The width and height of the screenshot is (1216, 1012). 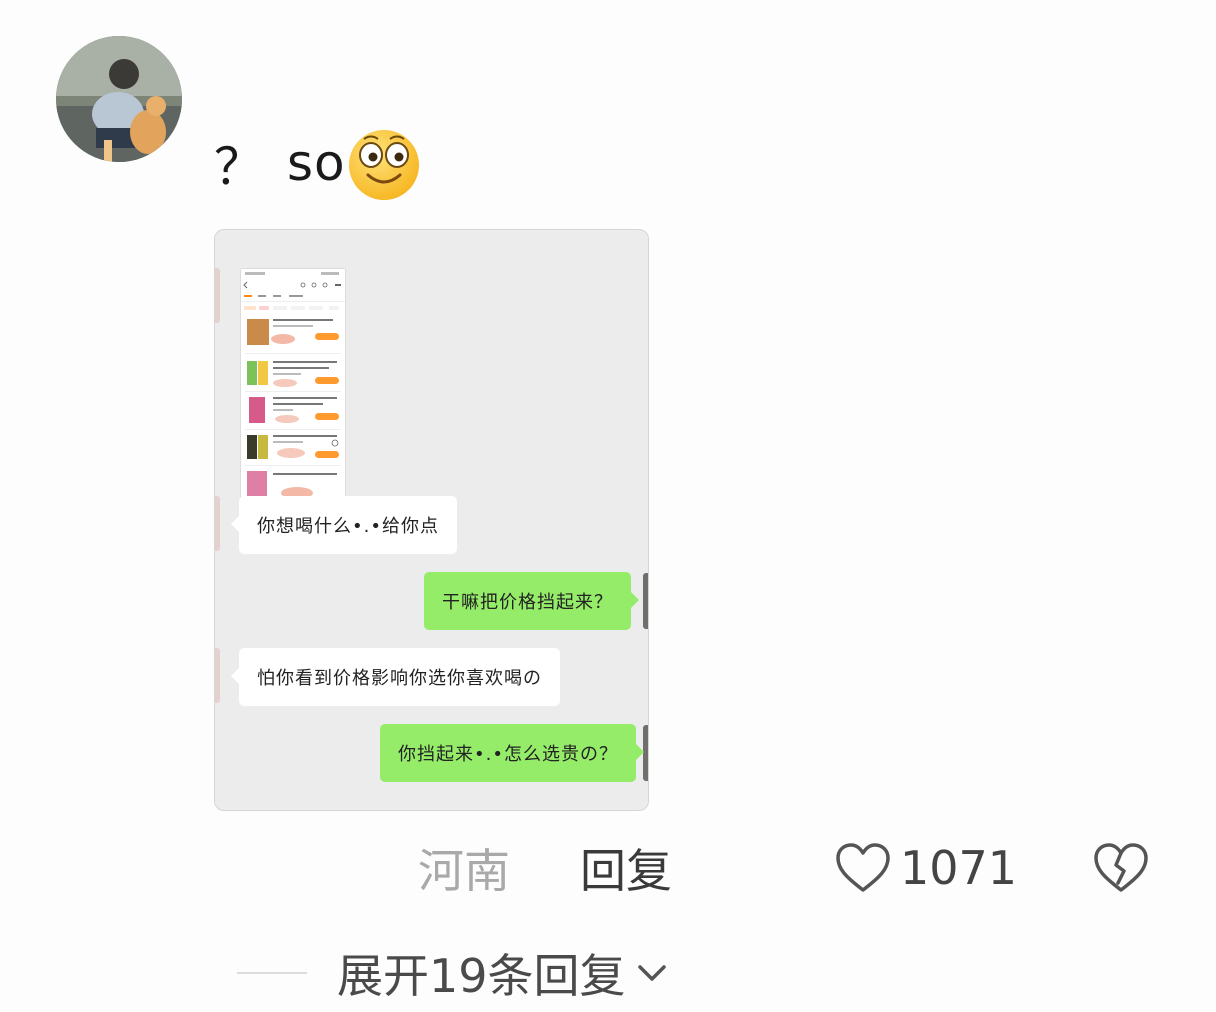 I want to click on drink-menu-thumbnail-graphic, so click(x=293, y=389).